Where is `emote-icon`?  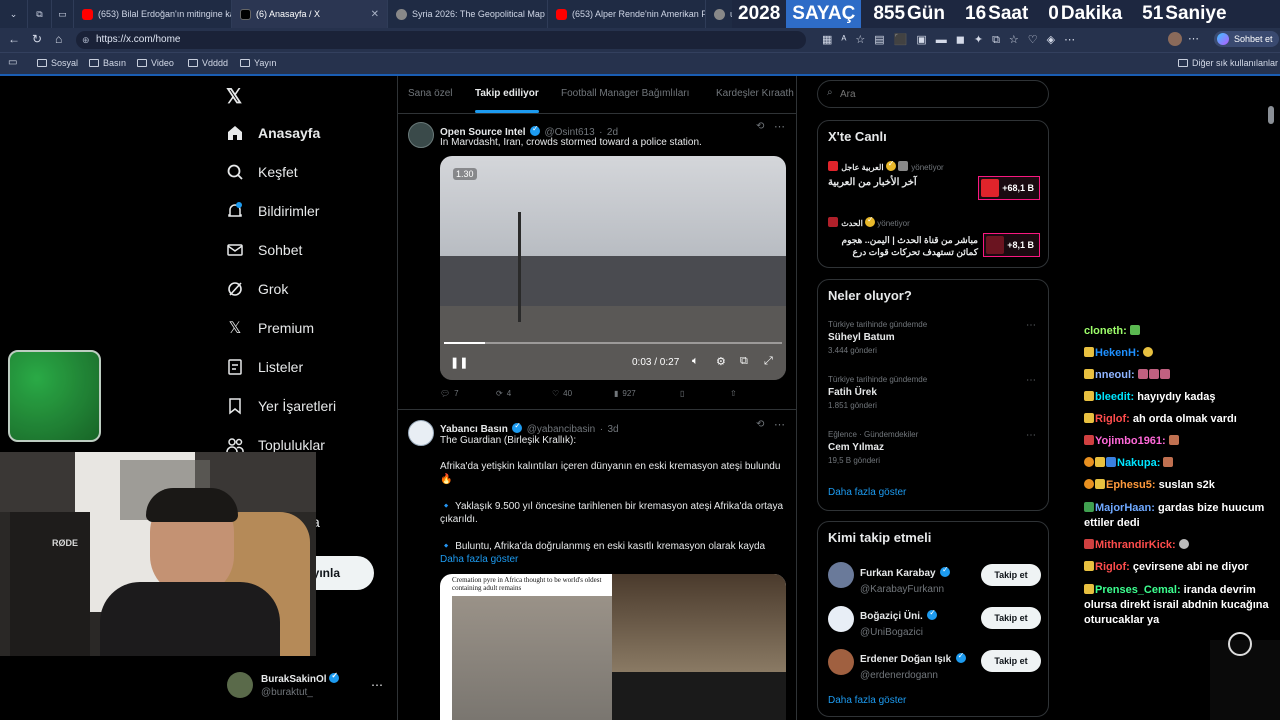
emote-icon is located at coordinates (1164, 374).